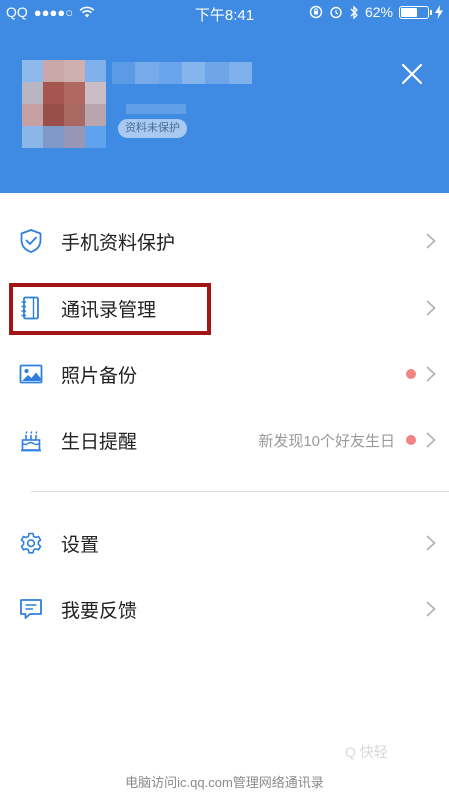 The image size is (449, 800). I want to click on status-bar-right: 62%, so click(376, 12).